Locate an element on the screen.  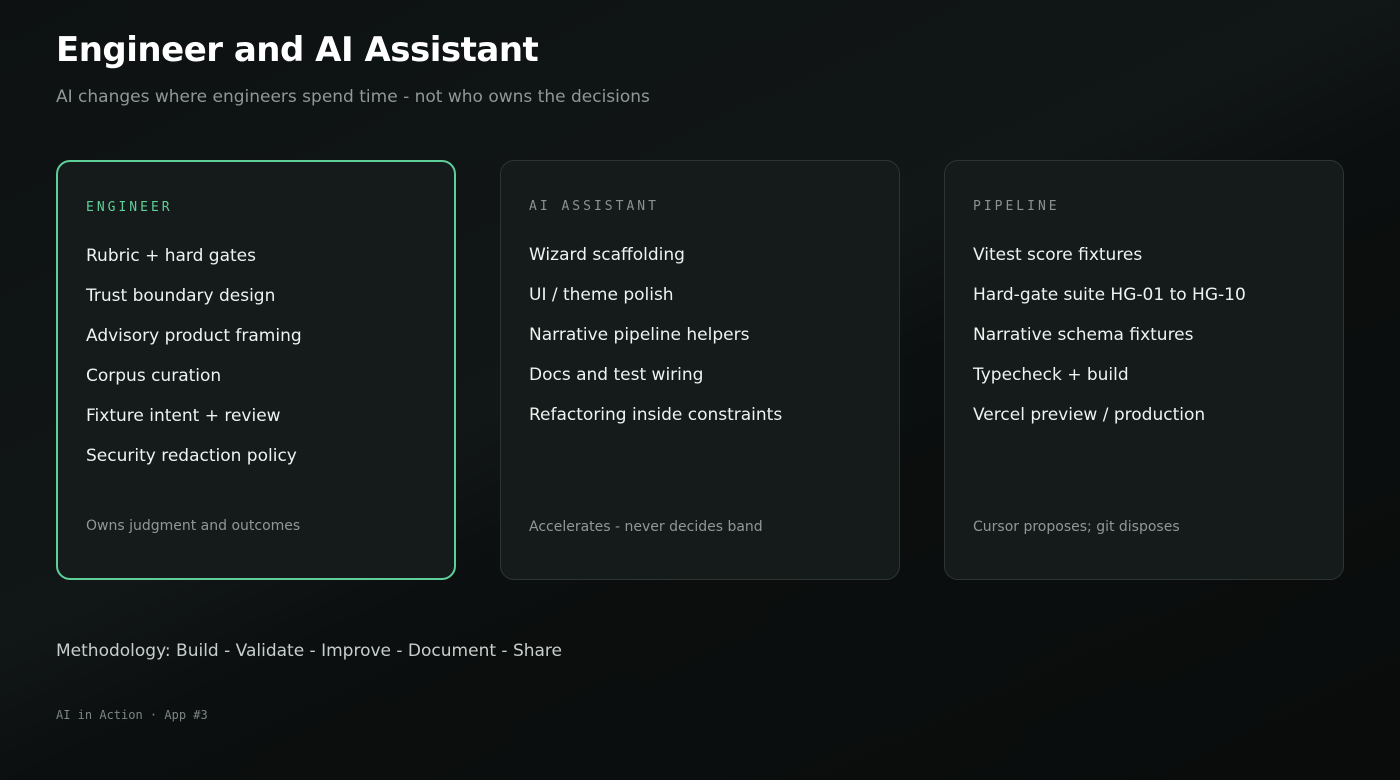
list-item: Narrative schema fixtures is located at coordinates (1083, 335).